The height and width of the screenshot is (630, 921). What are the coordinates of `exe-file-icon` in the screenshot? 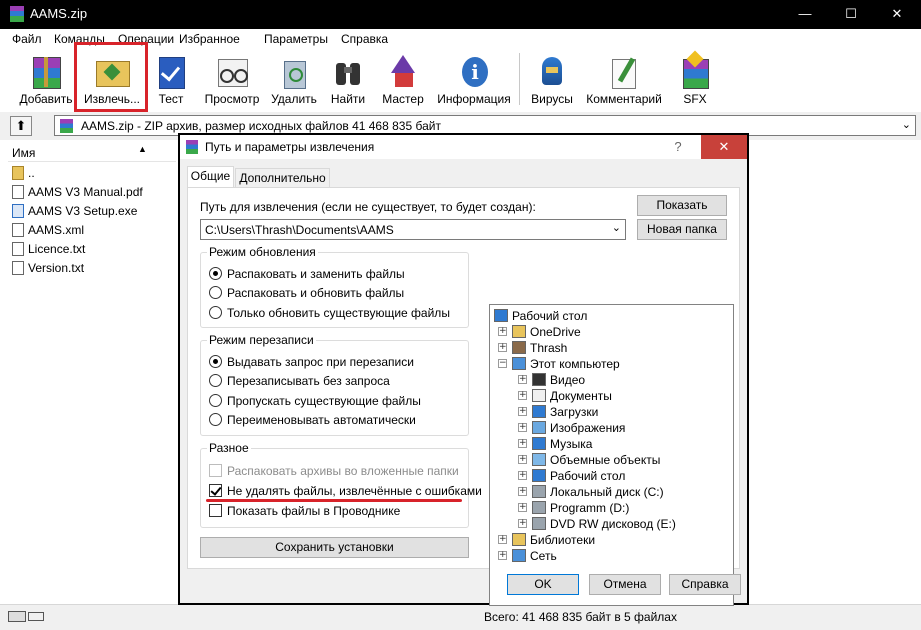 It's located at (18, 211).